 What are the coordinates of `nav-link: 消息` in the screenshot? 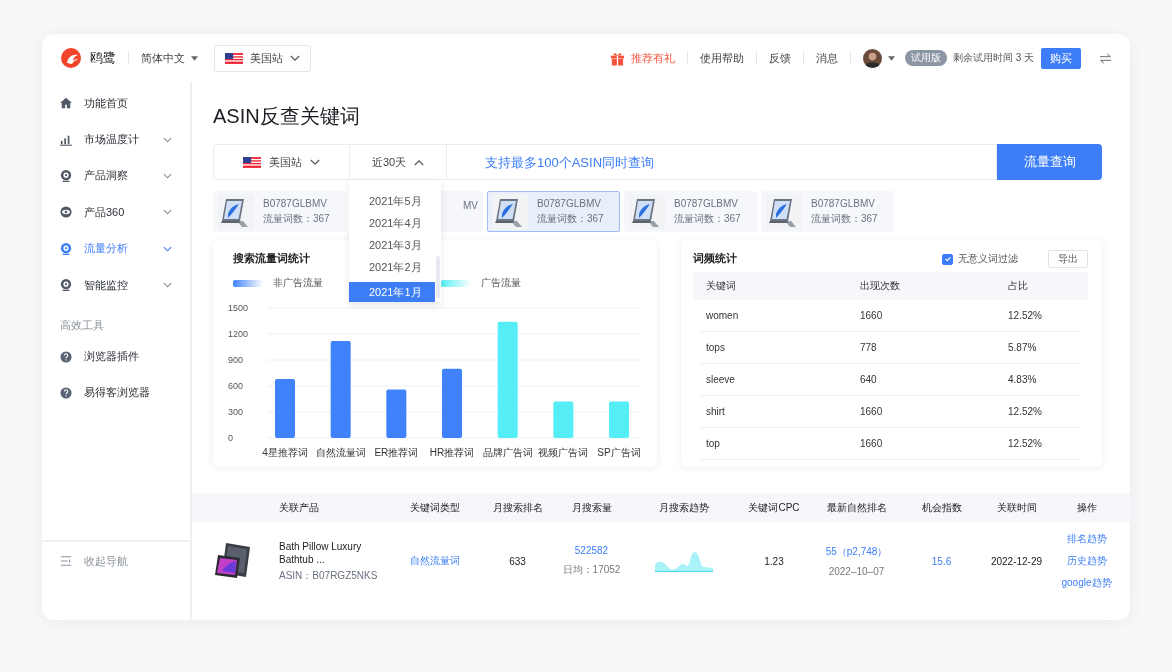 It's located at (826, 58).